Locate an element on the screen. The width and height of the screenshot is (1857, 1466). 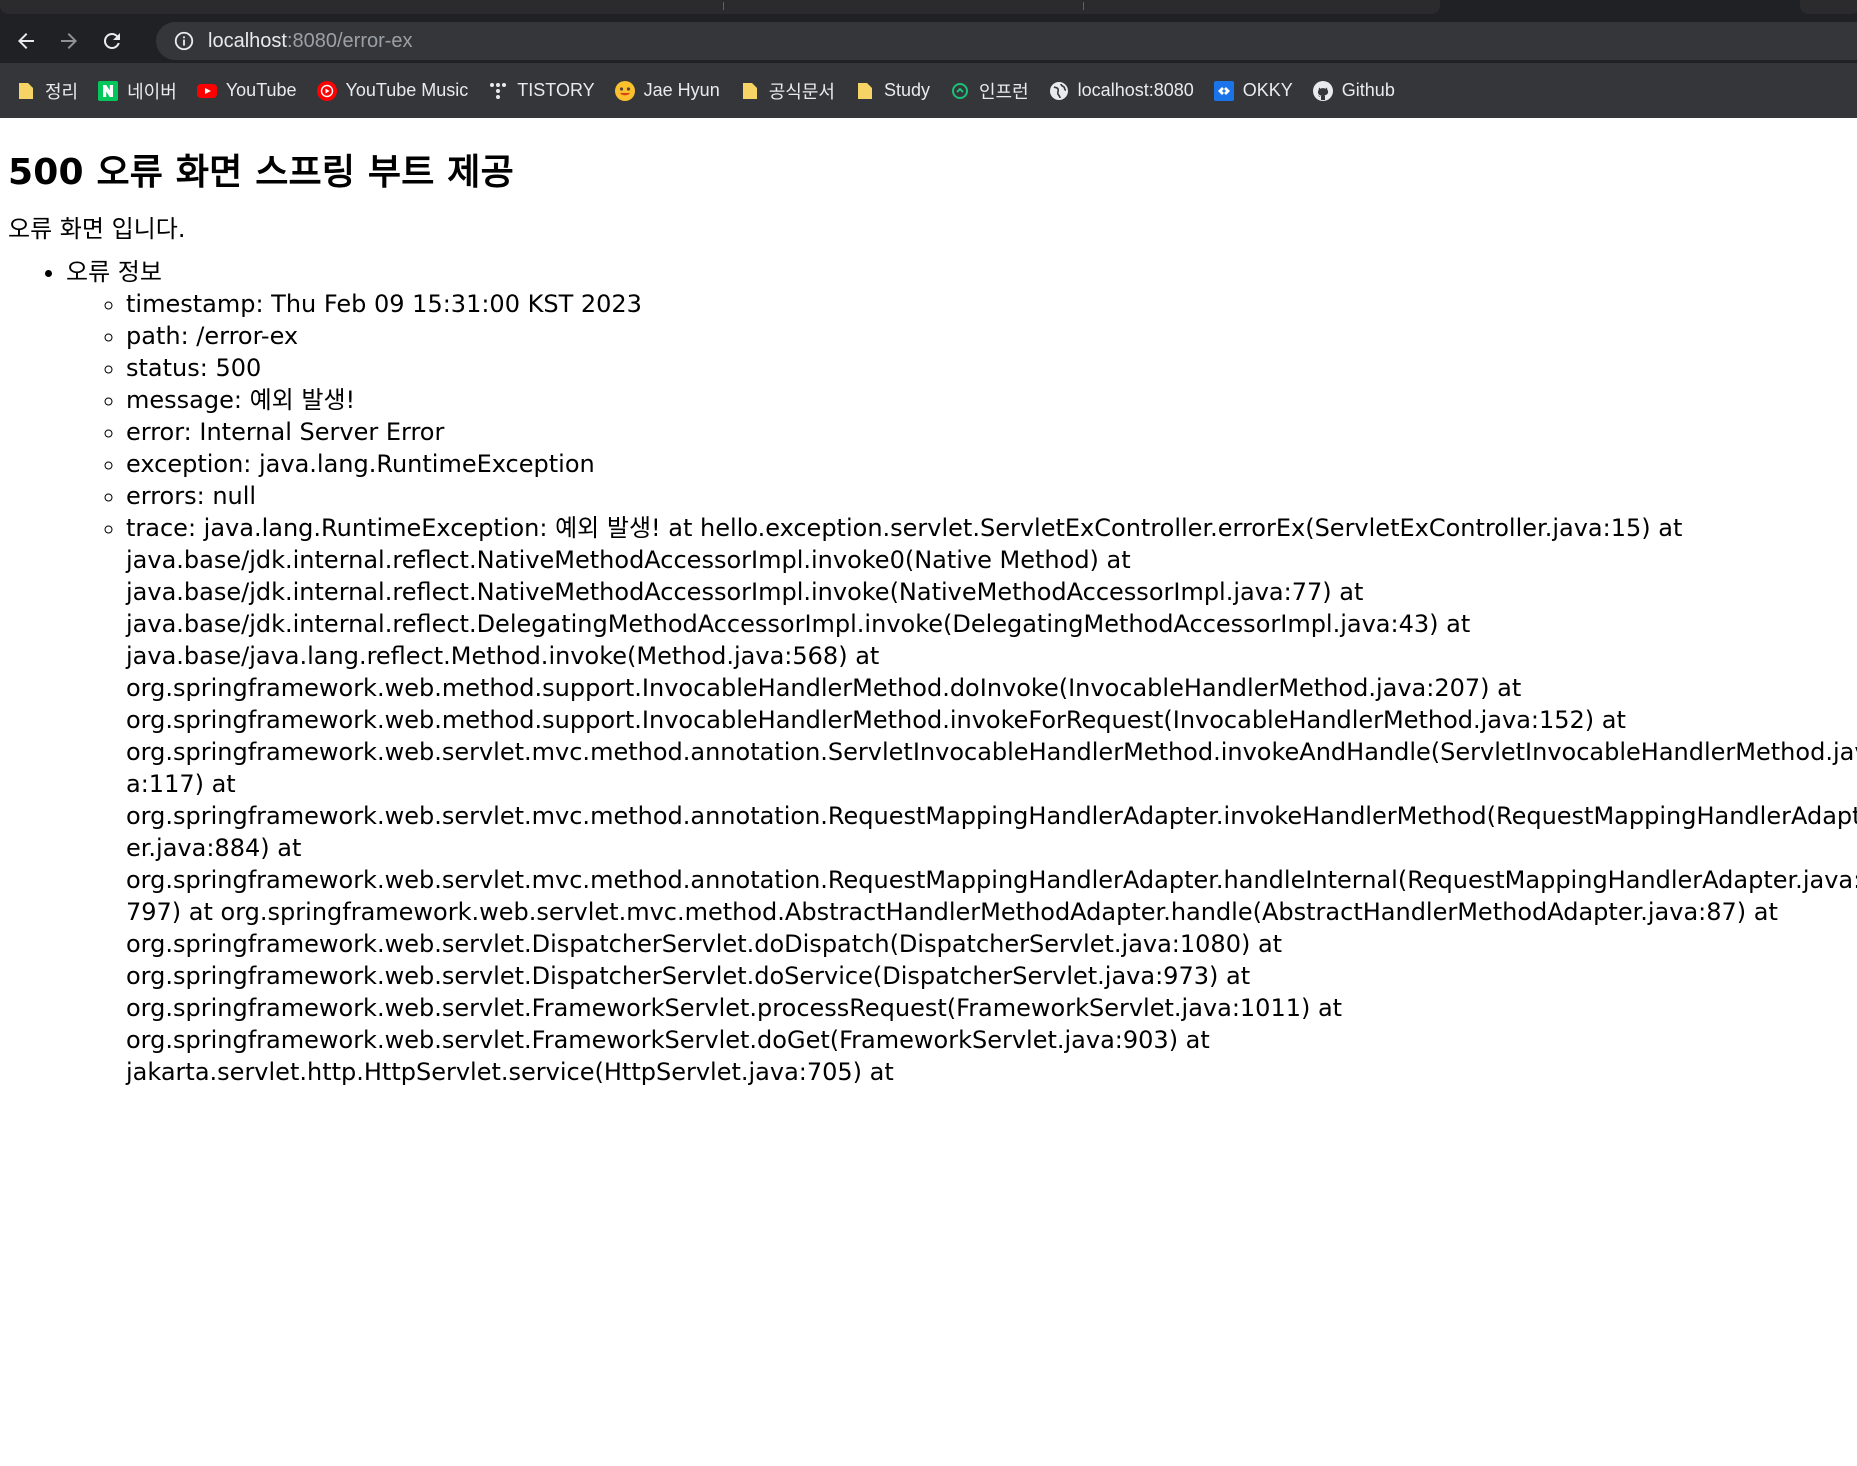
bookmark-정리: 정리 is located at coordinates (47, 91).